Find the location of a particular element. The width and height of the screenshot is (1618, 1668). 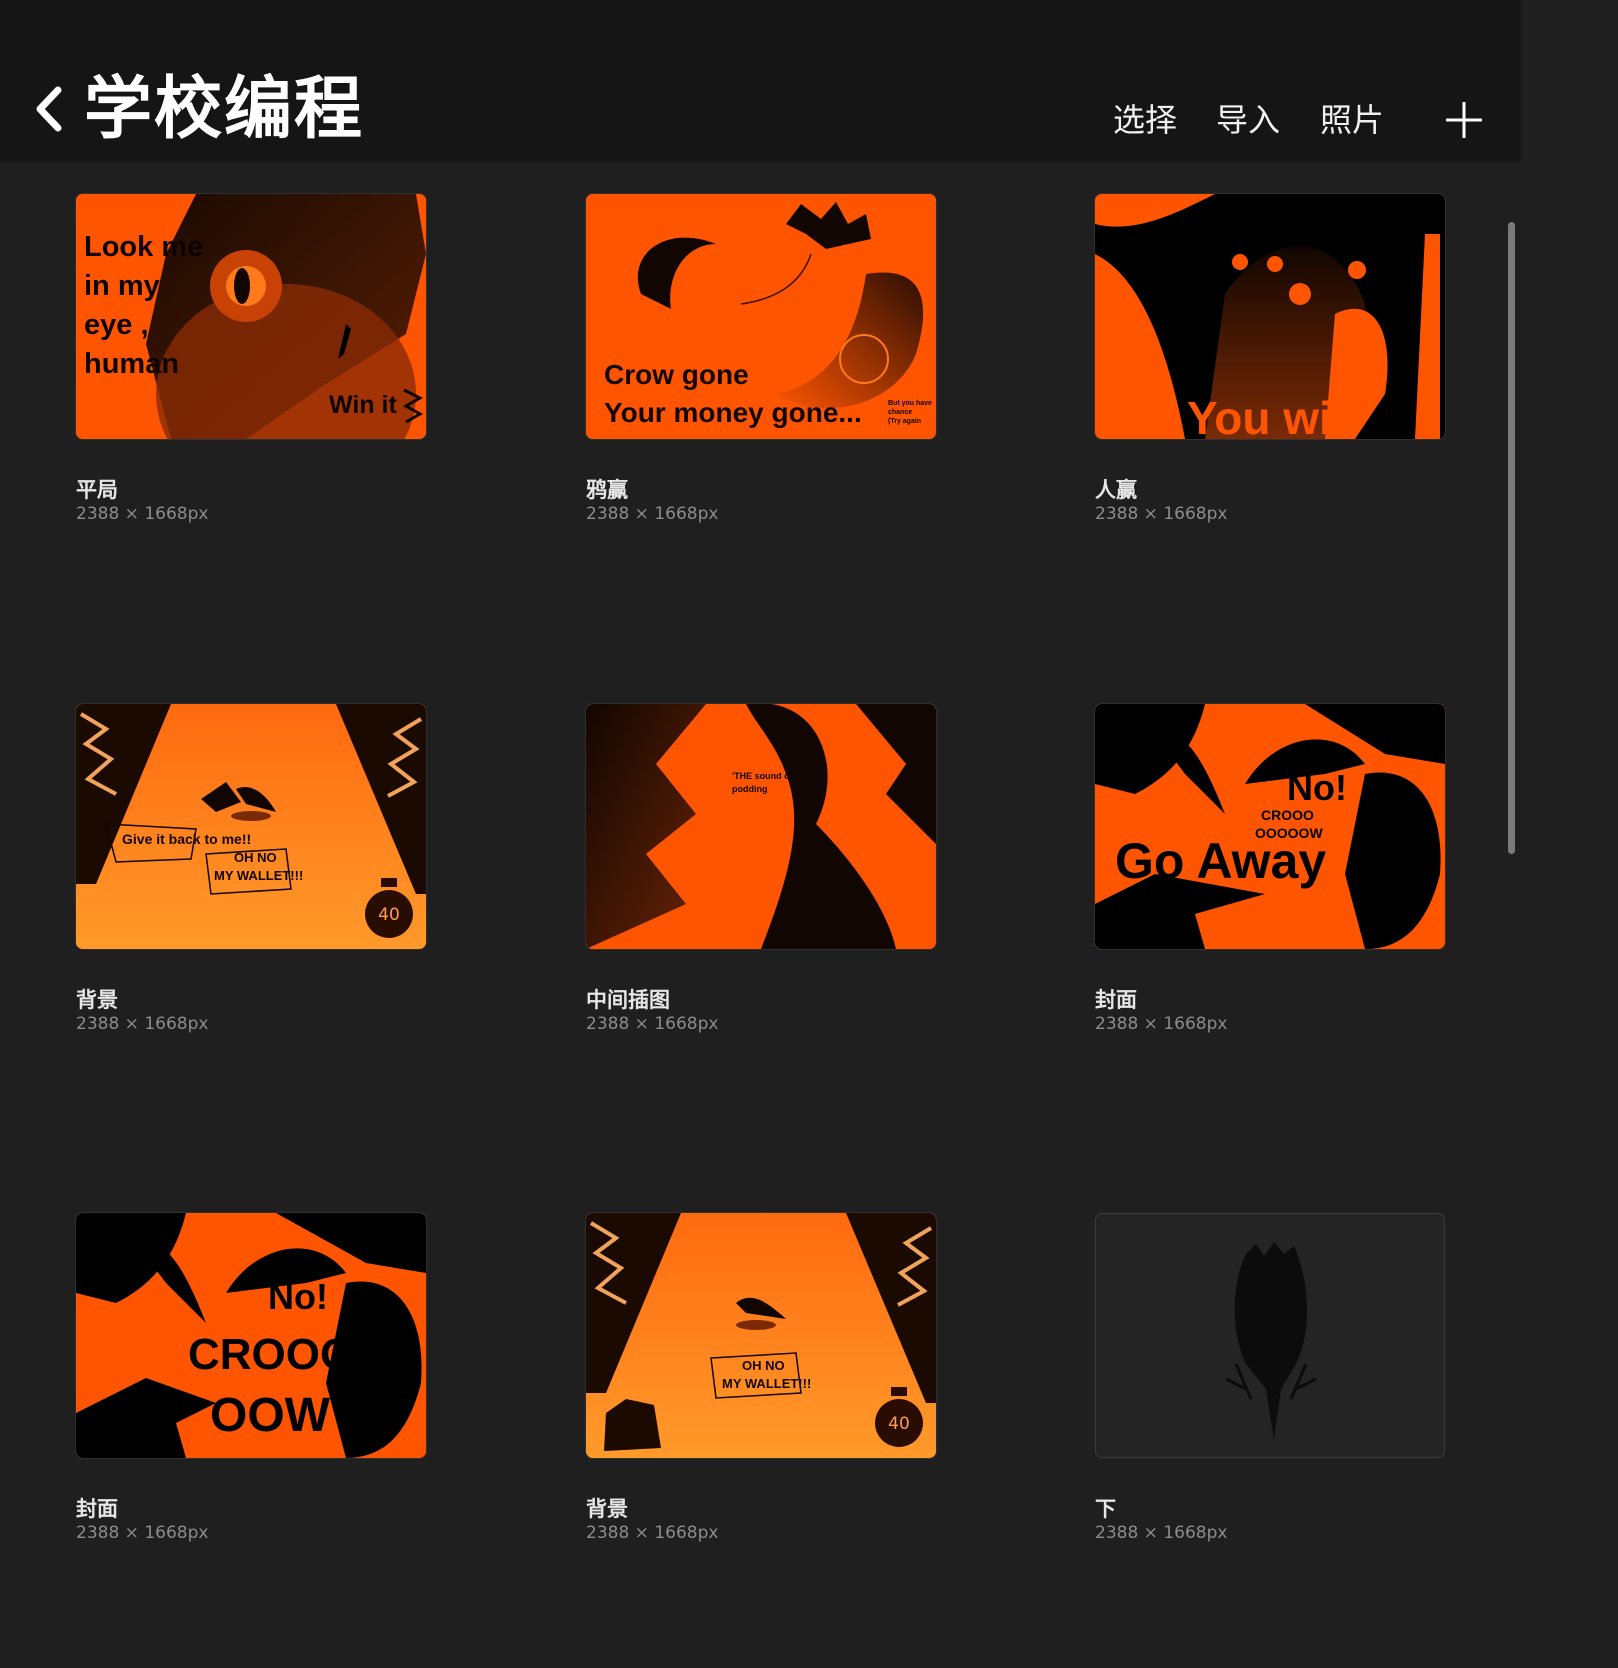

artwork-preview: OH NO MY WALLET!!! 40 is located at coordinates (761, 1335).